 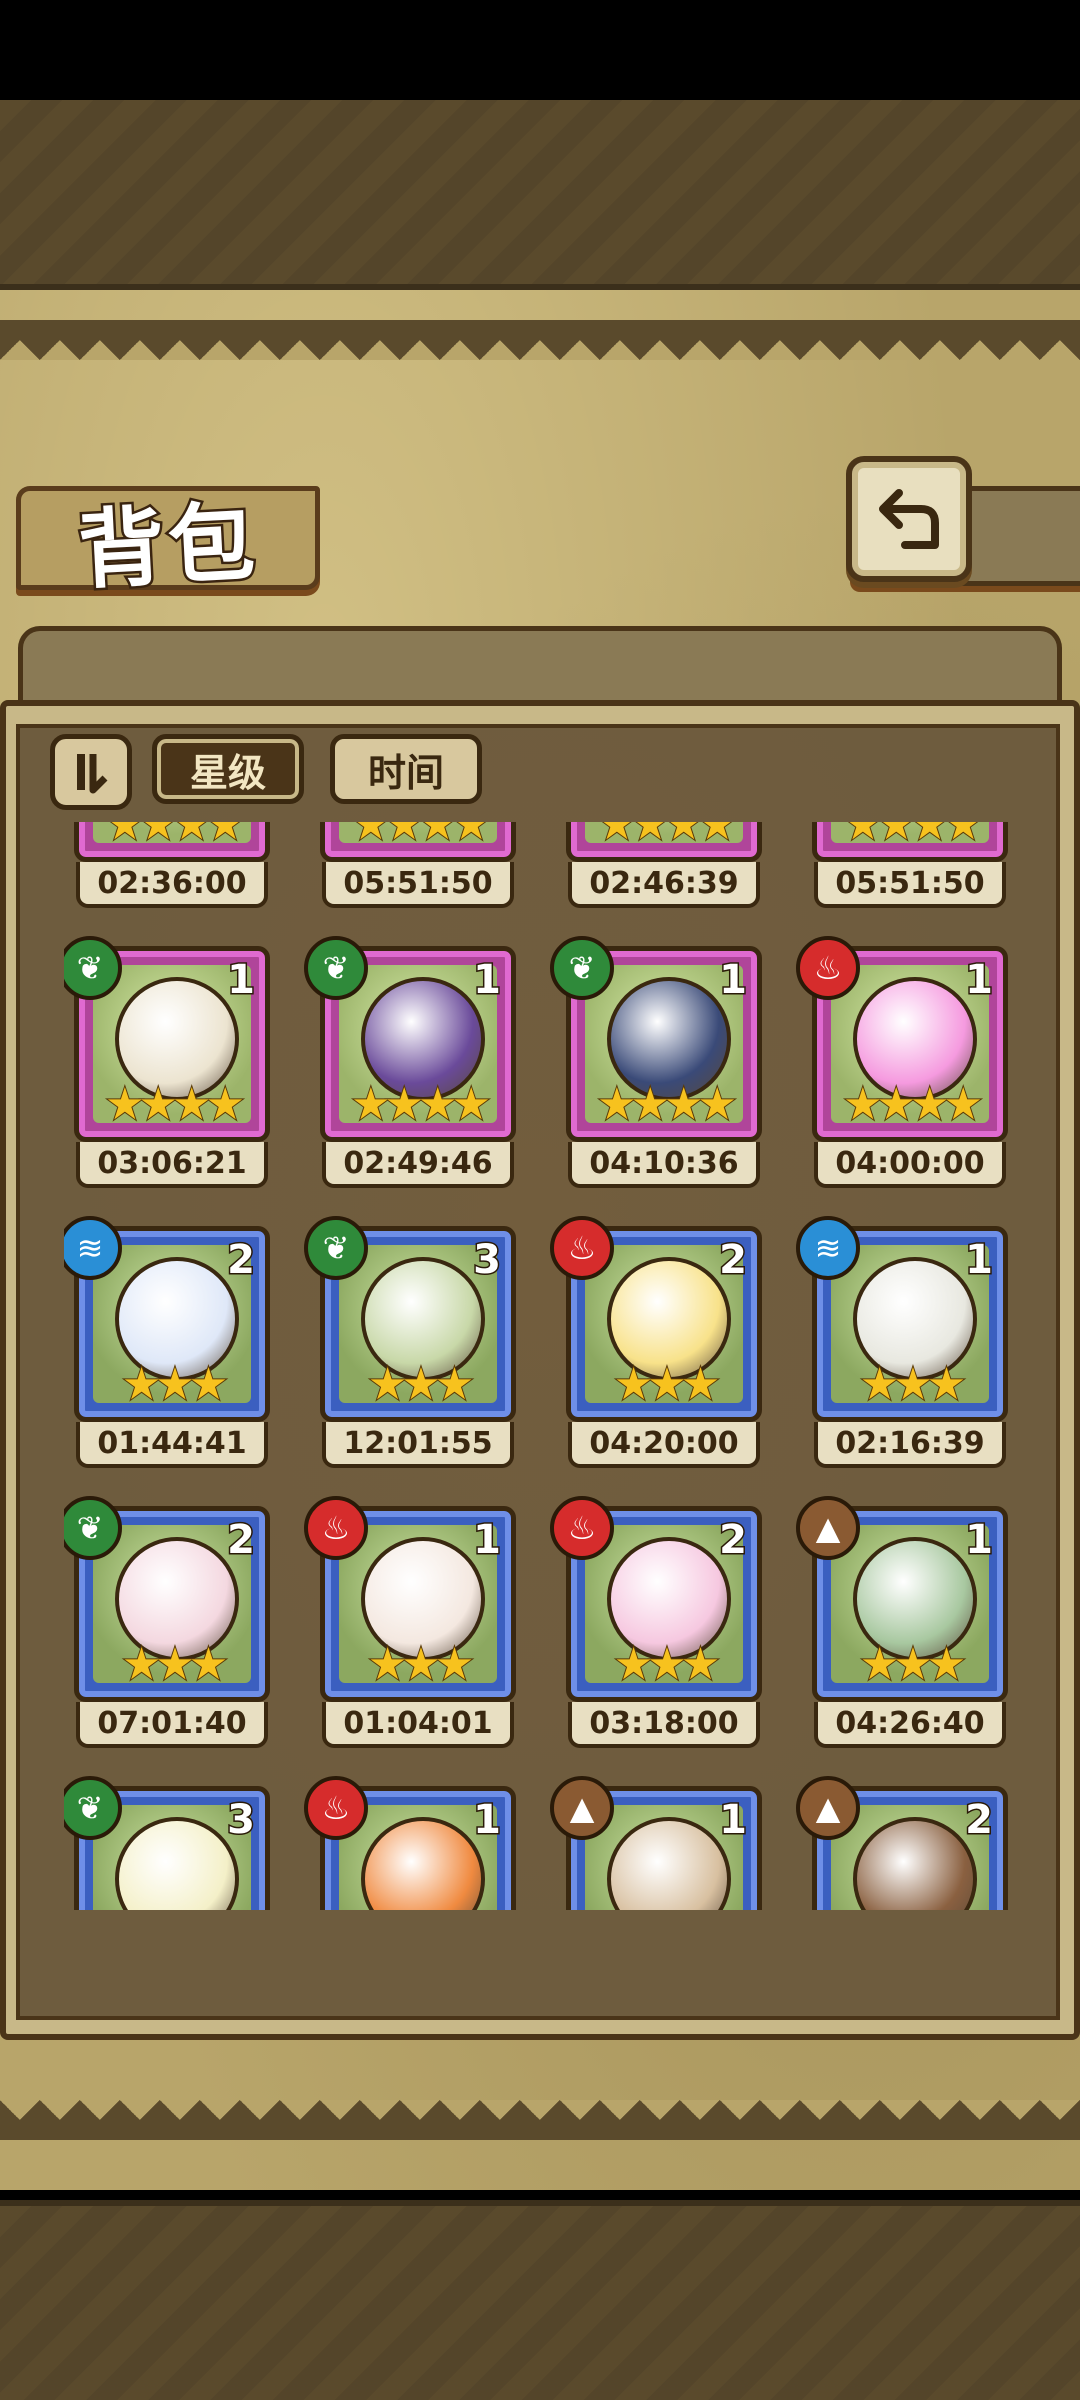 I want to click on pet-slot: ♨ 1 ★★★ 01:04:01, so click(x=410, y=1622).